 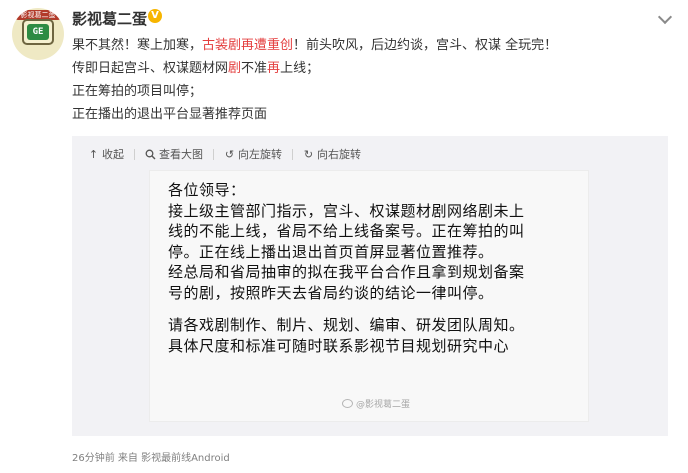 What do you see at coordinates (137, 45) in the screenshot?
I see `post-line-1-a: 果不其然！寒上加寒，` at bounding box center [137, 45].